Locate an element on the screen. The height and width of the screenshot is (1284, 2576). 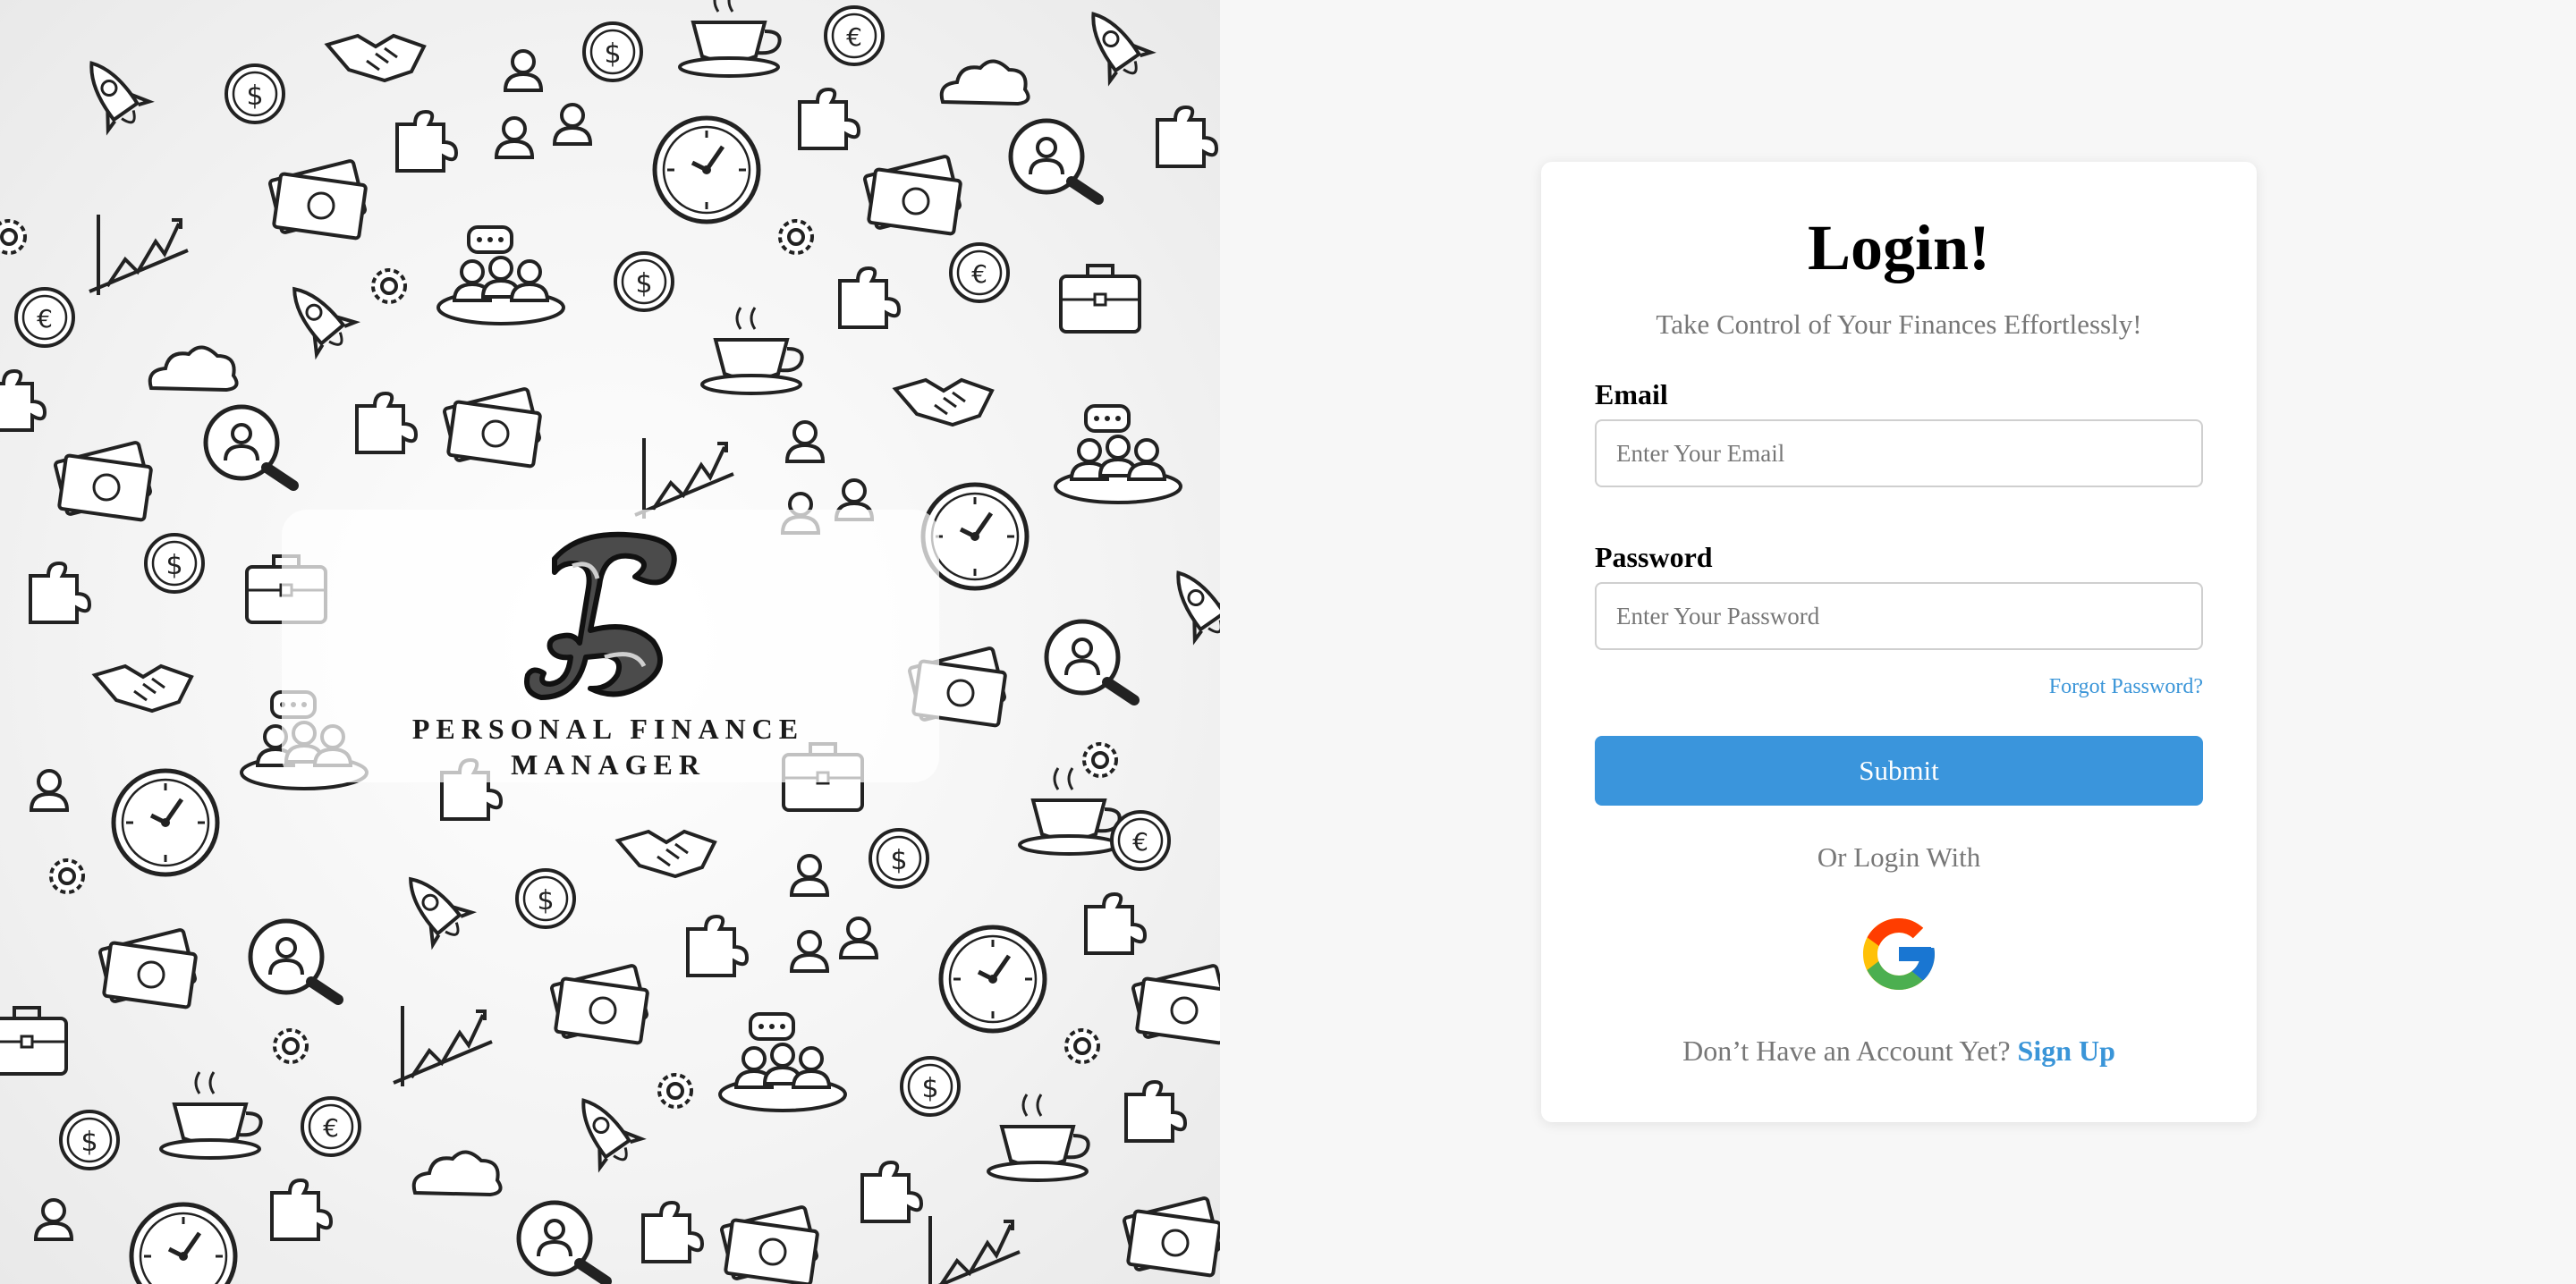
password-label: Password is located at coordinates (1654, 557).